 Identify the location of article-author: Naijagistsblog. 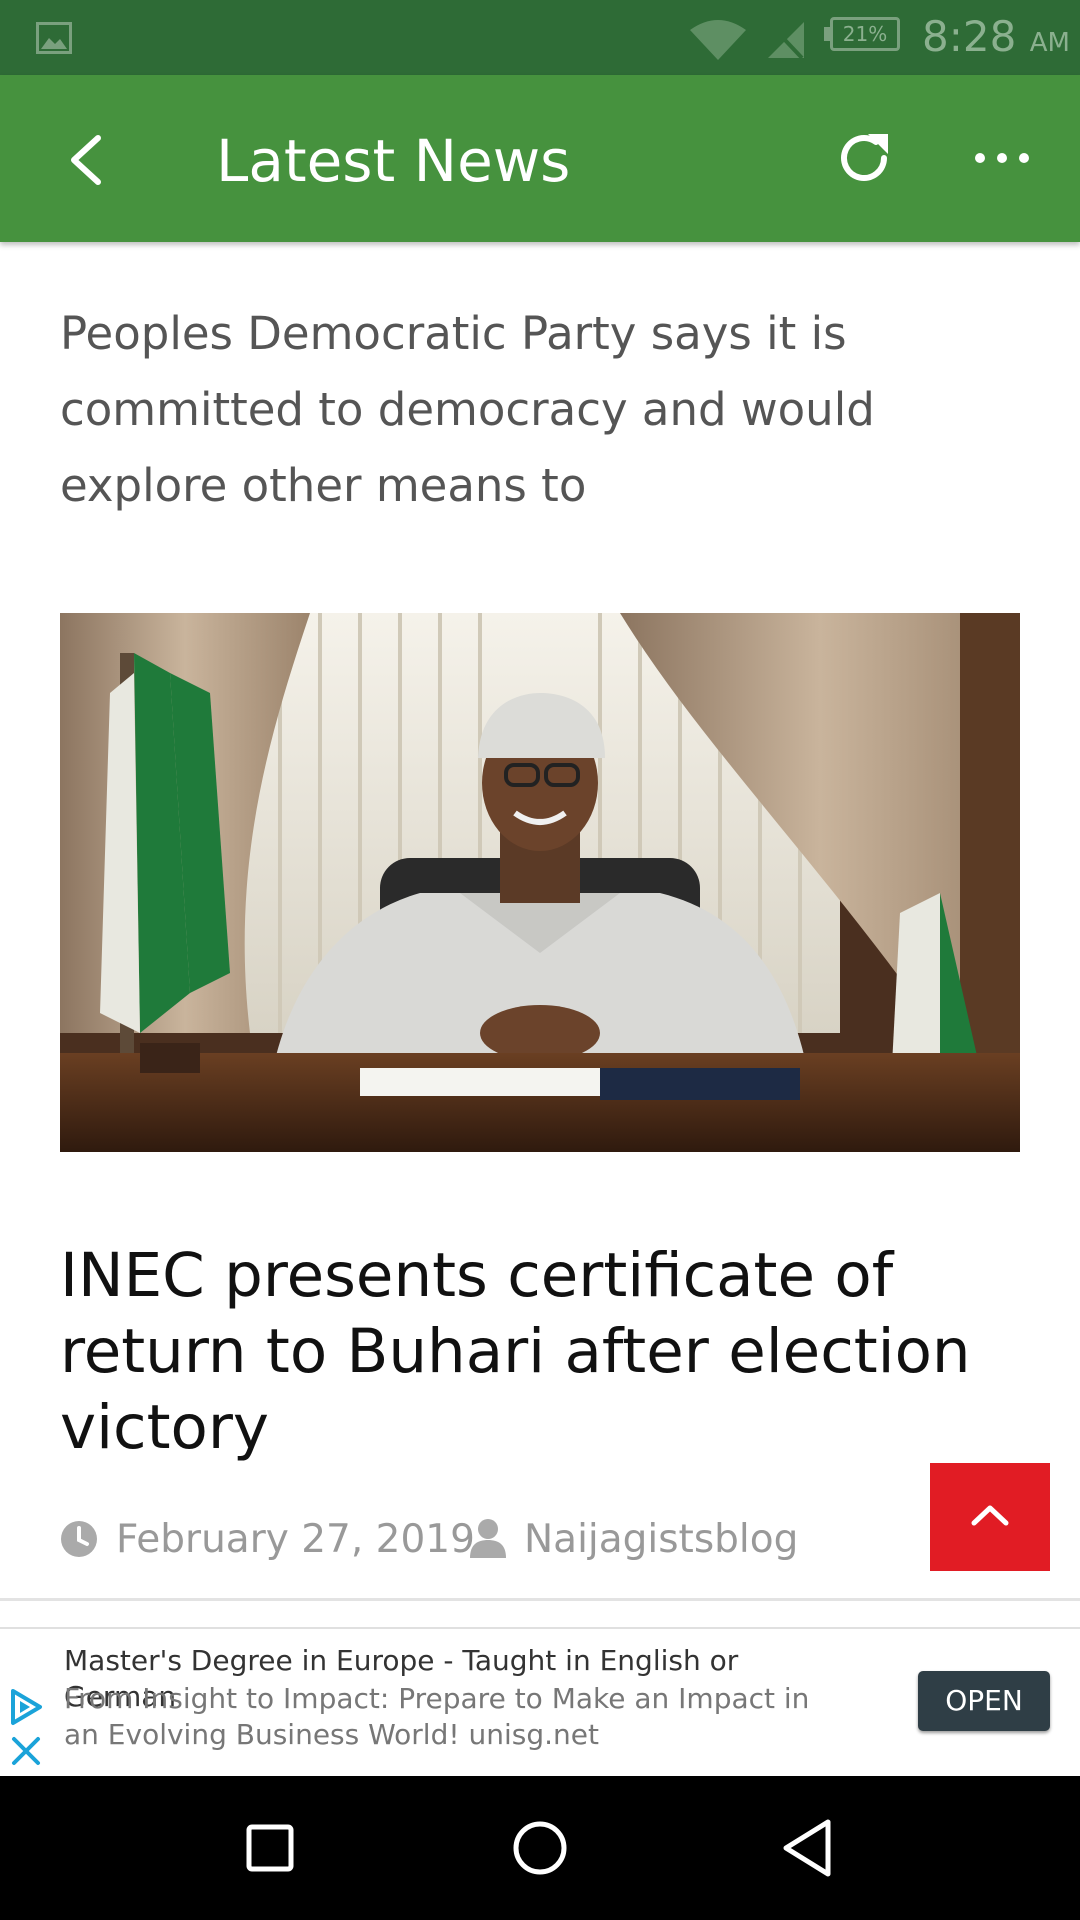
(661, 1540).